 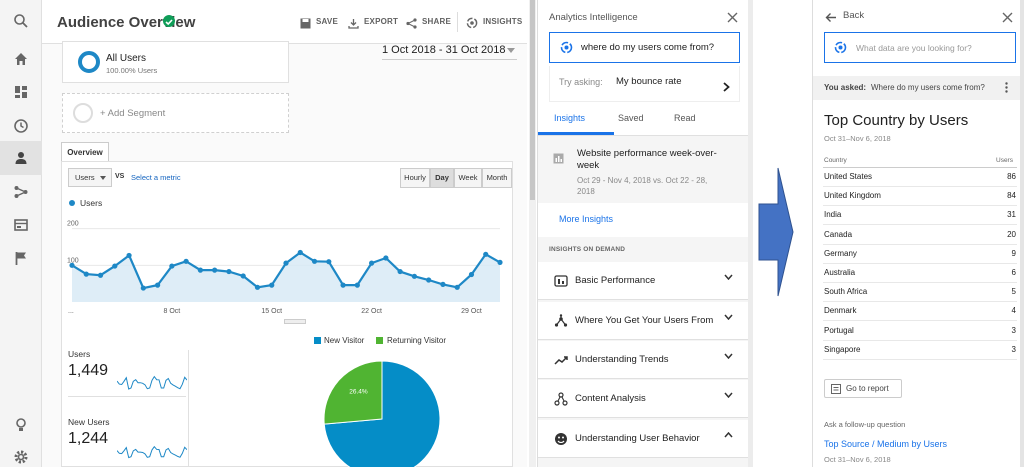 What do you see at coordinates (502, 21) in the screenshot?
I see `insights-button: INSIGHTS` at bounding box center [502, 21].